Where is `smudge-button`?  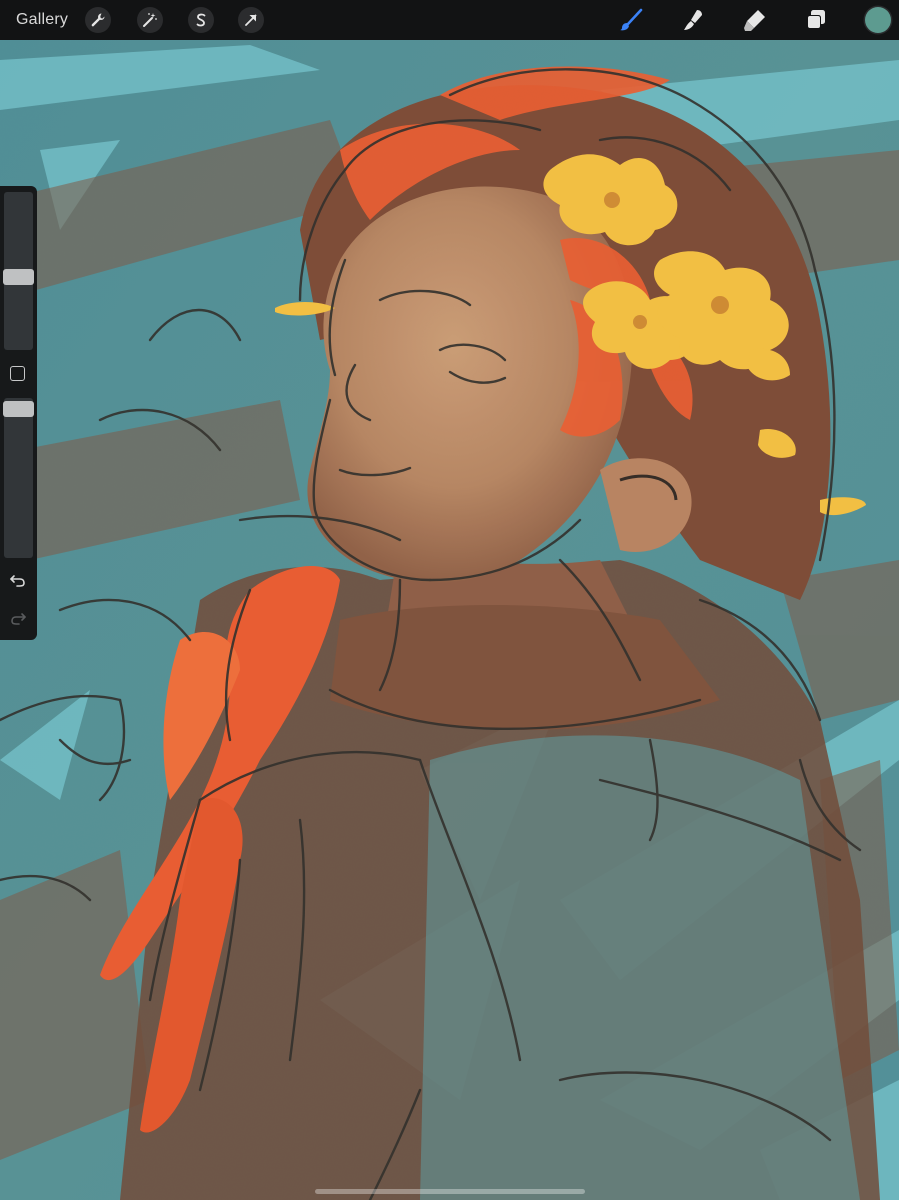 smudge-button is located at coordinates (693, 20).